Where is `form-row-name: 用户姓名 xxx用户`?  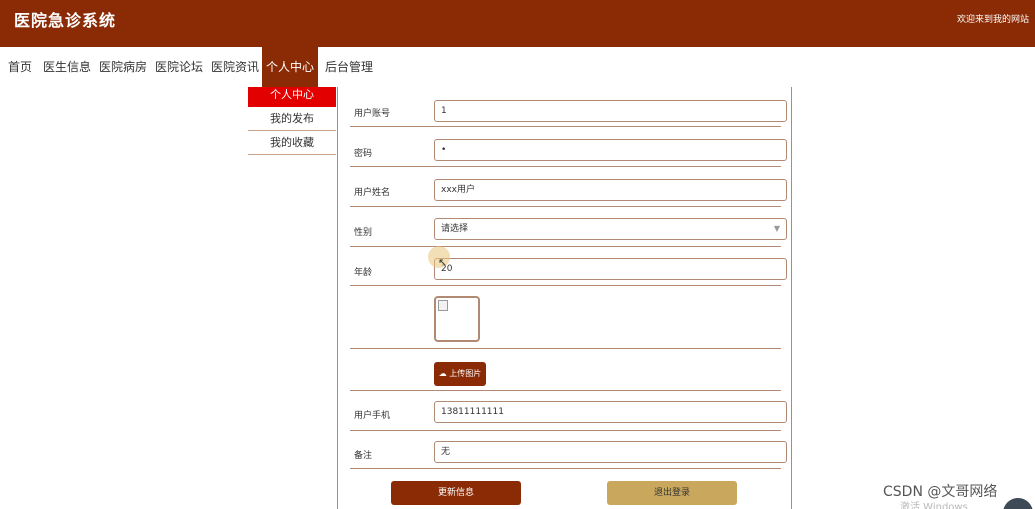 form-row-name: 用户姓名 xxx用户 is located at coordinates (568, 187).